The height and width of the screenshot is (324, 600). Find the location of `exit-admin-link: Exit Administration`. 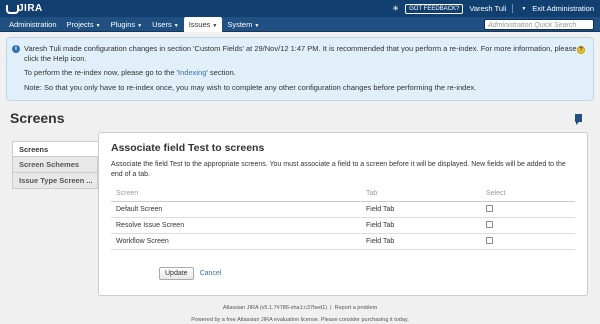

exit-admin-link: Exit Administration is located at coordinates (563, 8).